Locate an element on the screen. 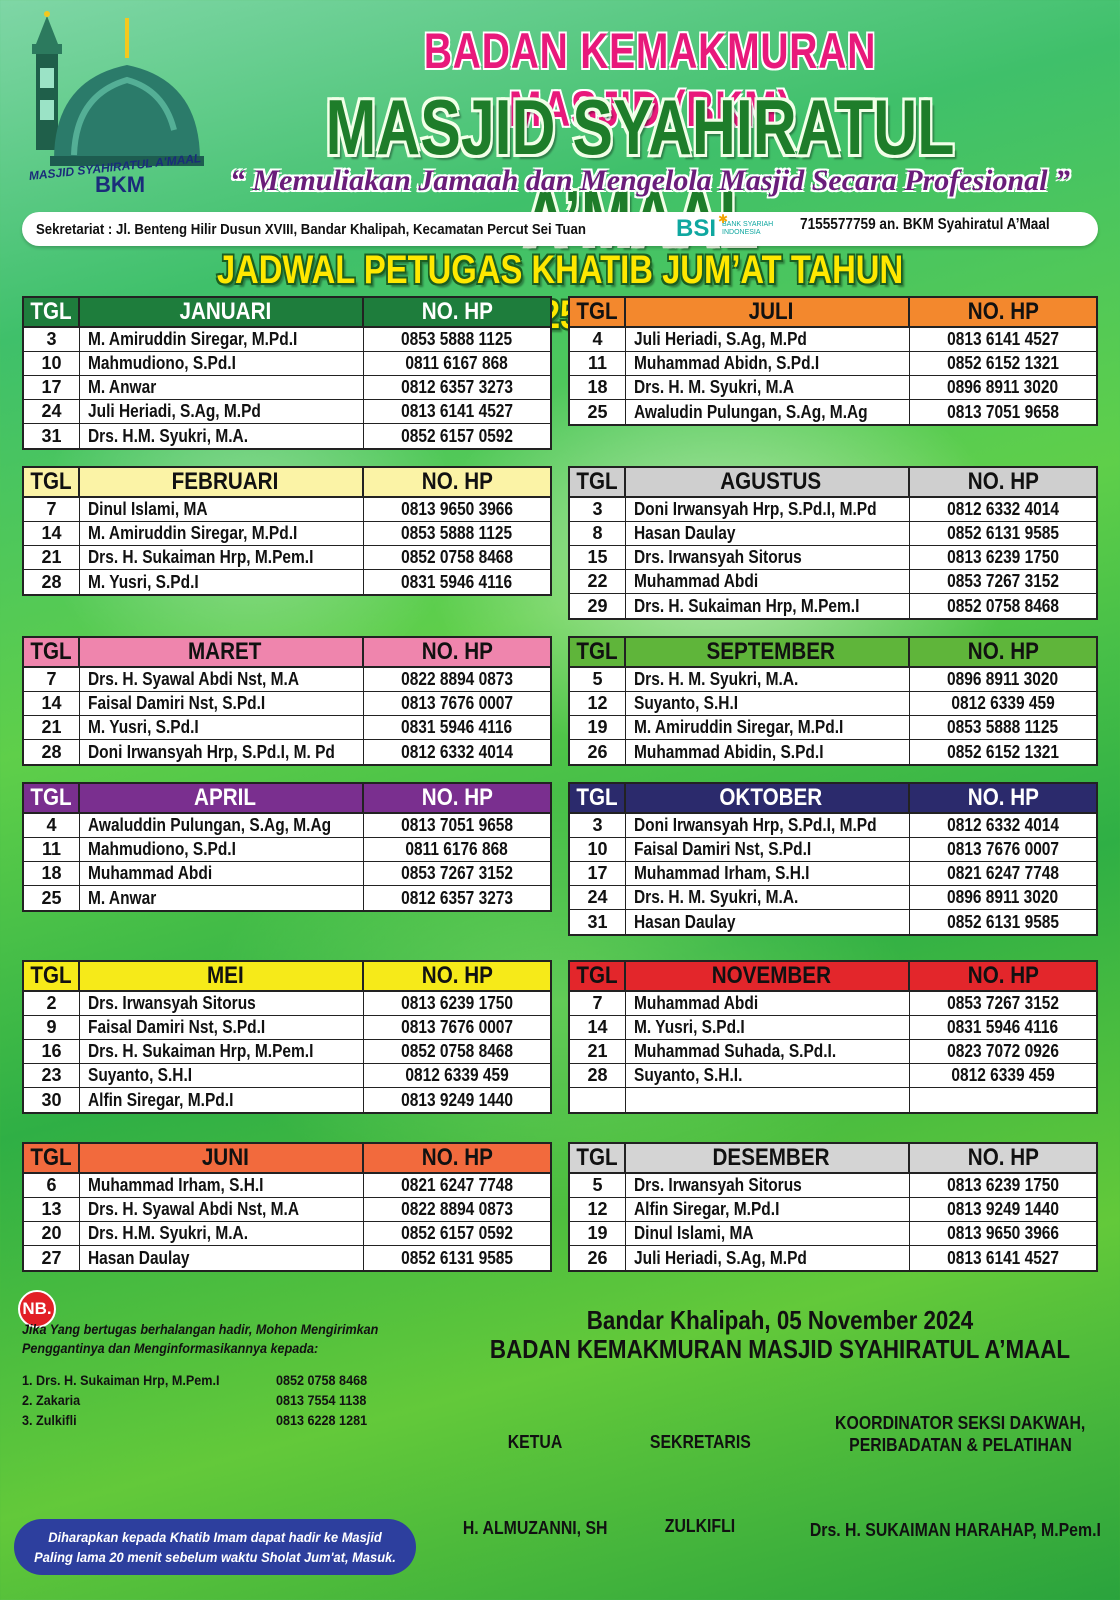  tgl-header: TGL is located at coordinates (598, 652).